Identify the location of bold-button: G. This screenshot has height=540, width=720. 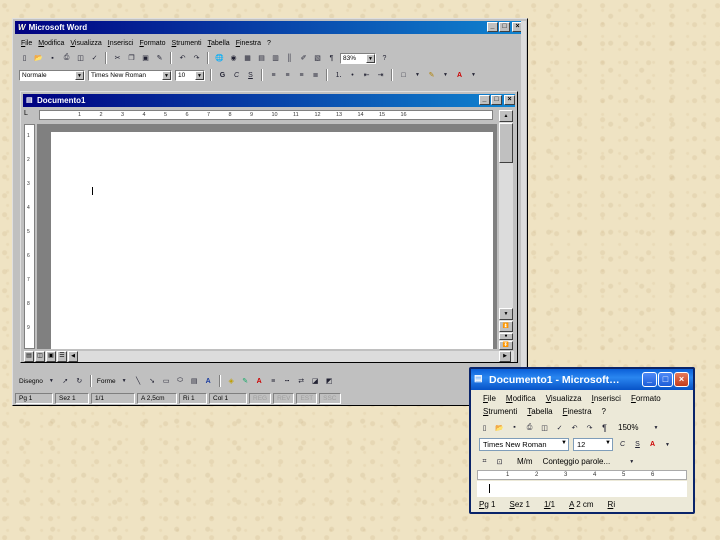
(222, 75).